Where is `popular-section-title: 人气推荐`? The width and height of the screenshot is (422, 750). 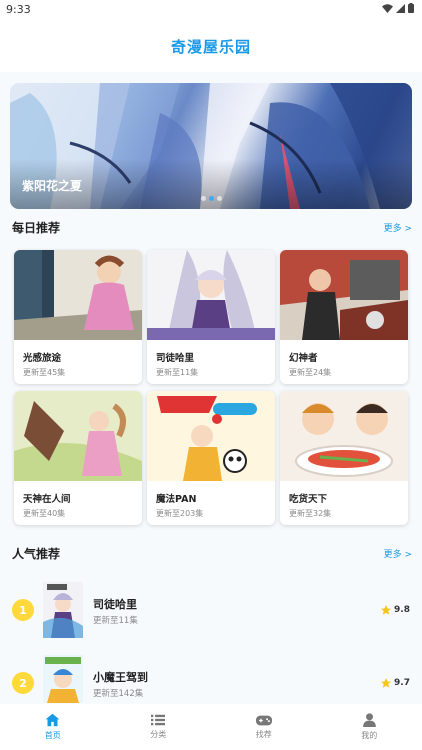
popular-section-title: 人气推荐 is located at coordinates (36, 553).